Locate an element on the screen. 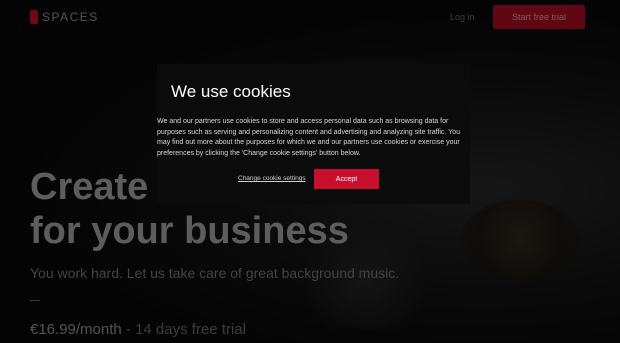  change-cookie-settings-link: Change cookie settings is located at coordinates (272, 178).